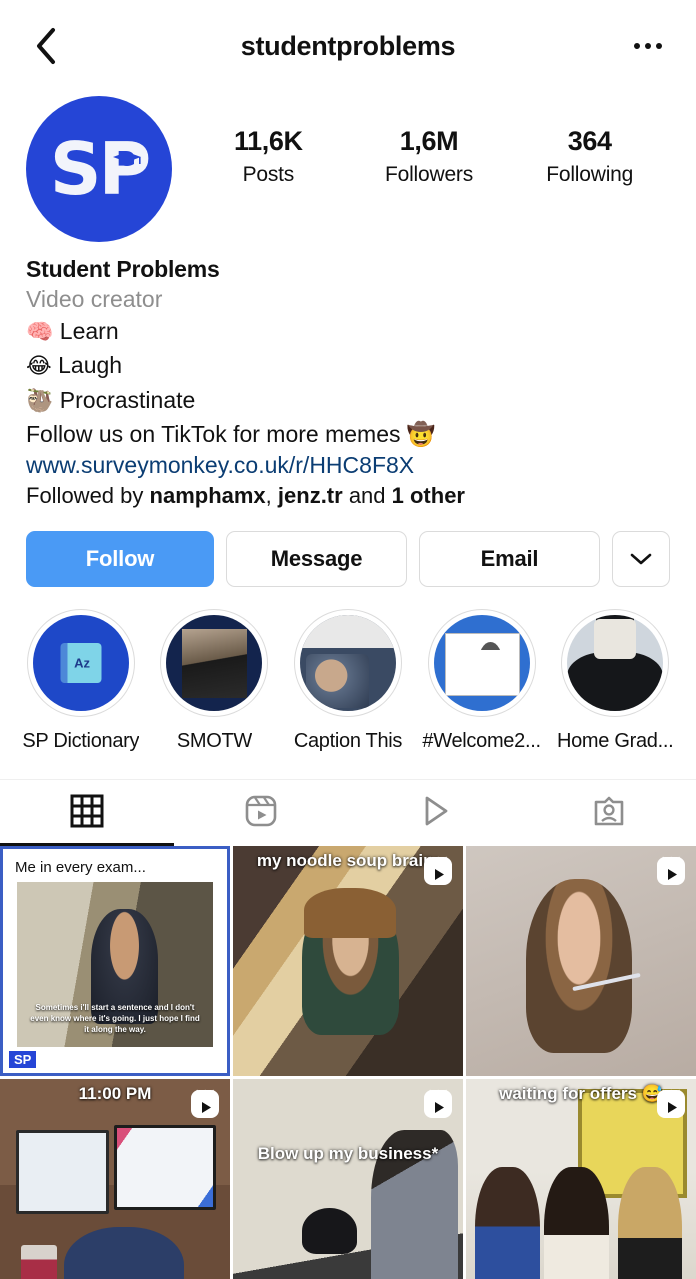  I want to click on tab-igtv, so click(435, 813).